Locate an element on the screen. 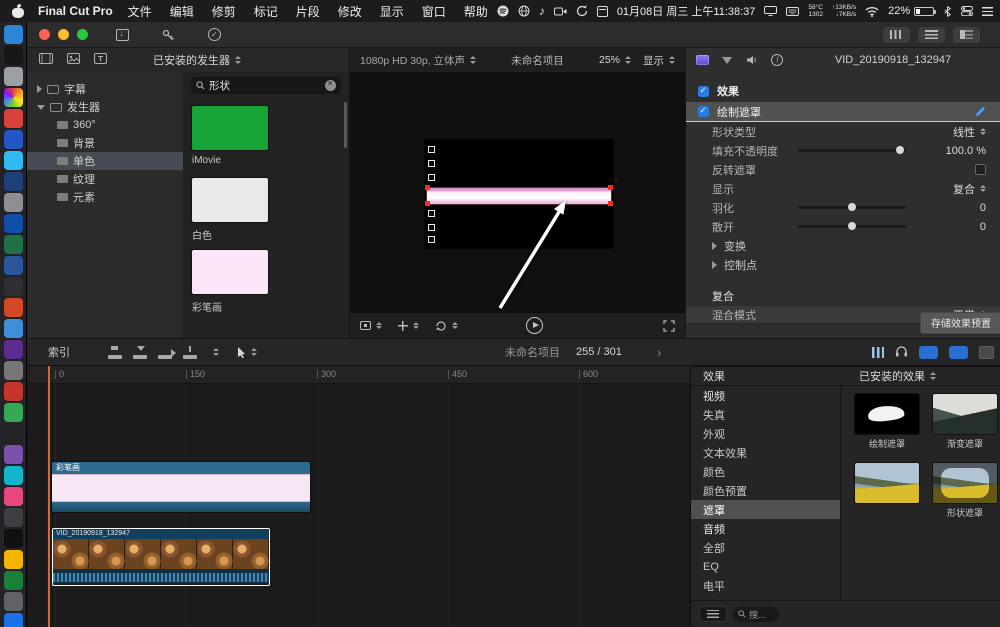 The width and height of the screenshot is (1000, 627). effects-category: 视频 is located at coordinates (765, 395).